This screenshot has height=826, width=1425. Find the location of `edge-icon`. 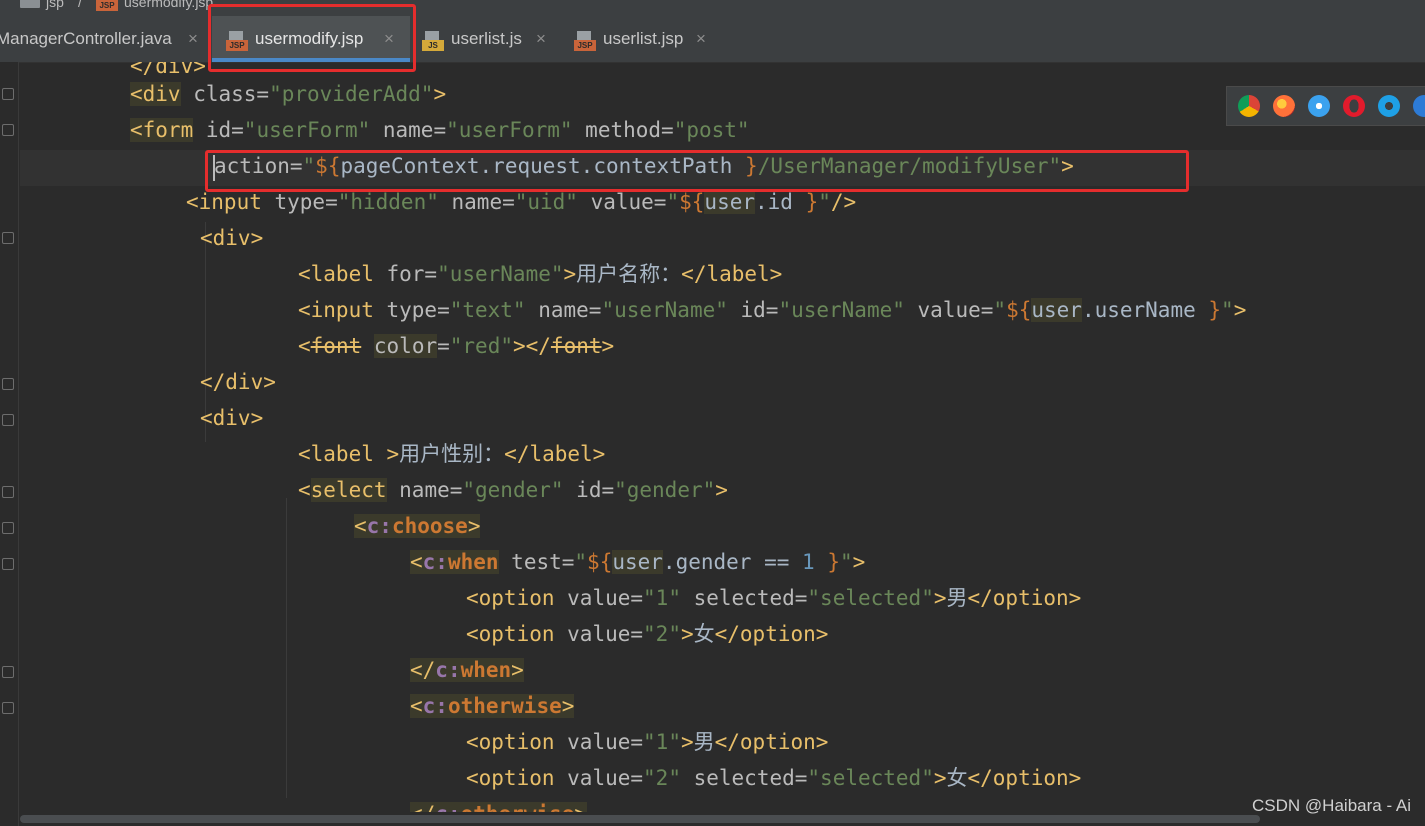

edge-icon is located at coordinates (1419, 106).